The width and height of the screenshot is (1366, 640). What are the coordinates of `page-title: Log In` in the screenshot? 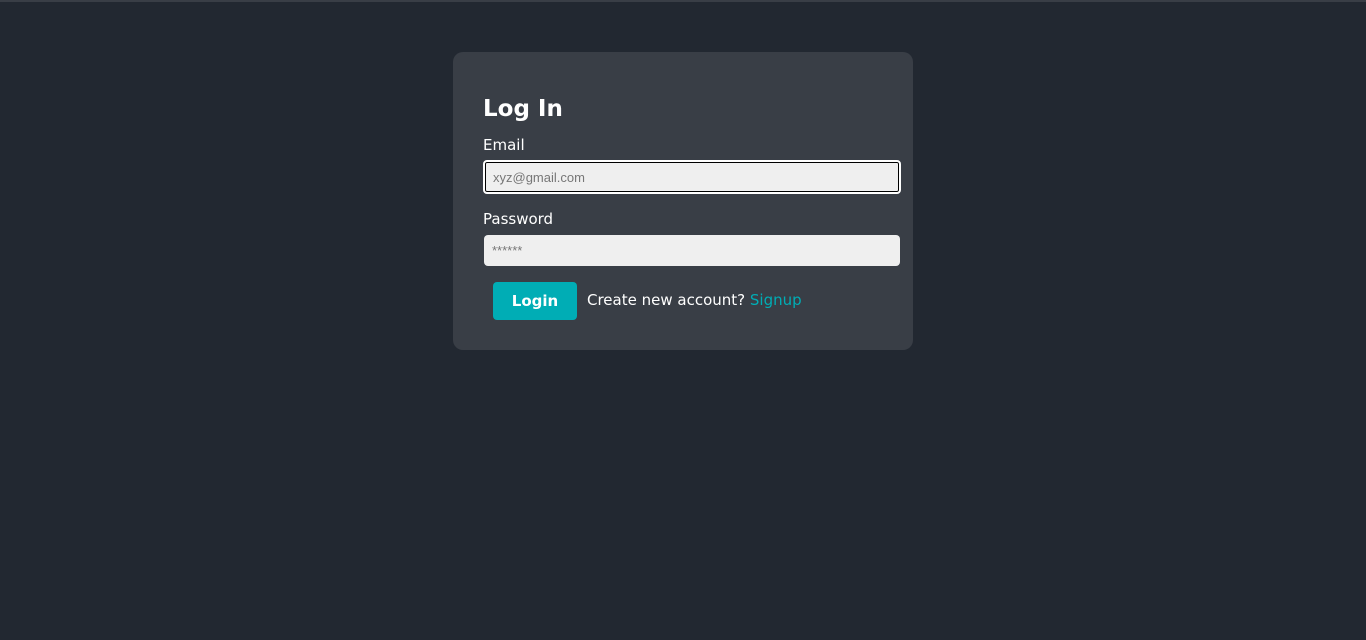 It's located at (523, 109).